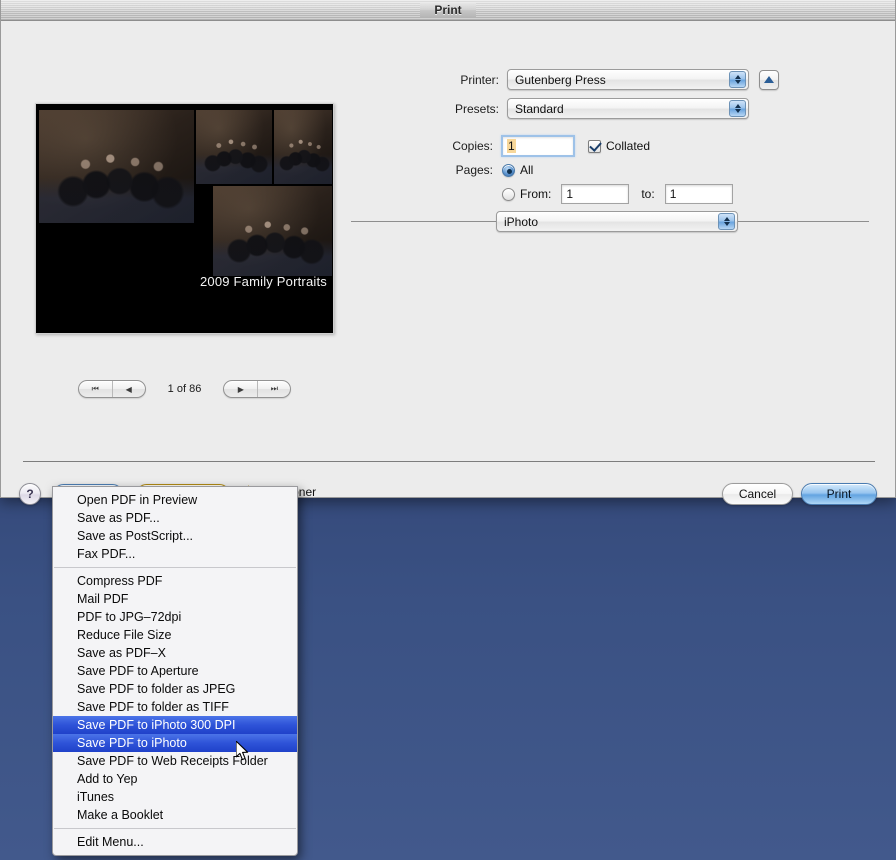  I want to click on presets-selected-value: Standard, so click(539, 108).